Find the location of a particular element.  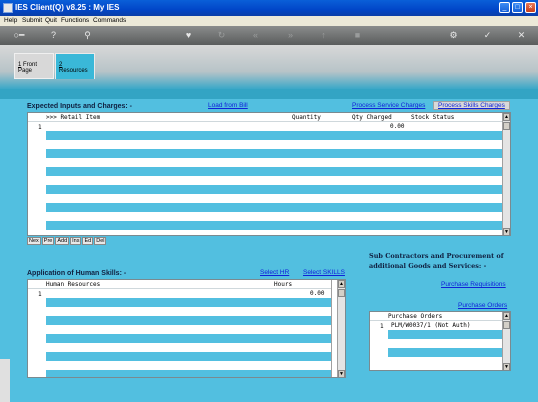

menu-commands: Commands is located at coordinates (109, 20).